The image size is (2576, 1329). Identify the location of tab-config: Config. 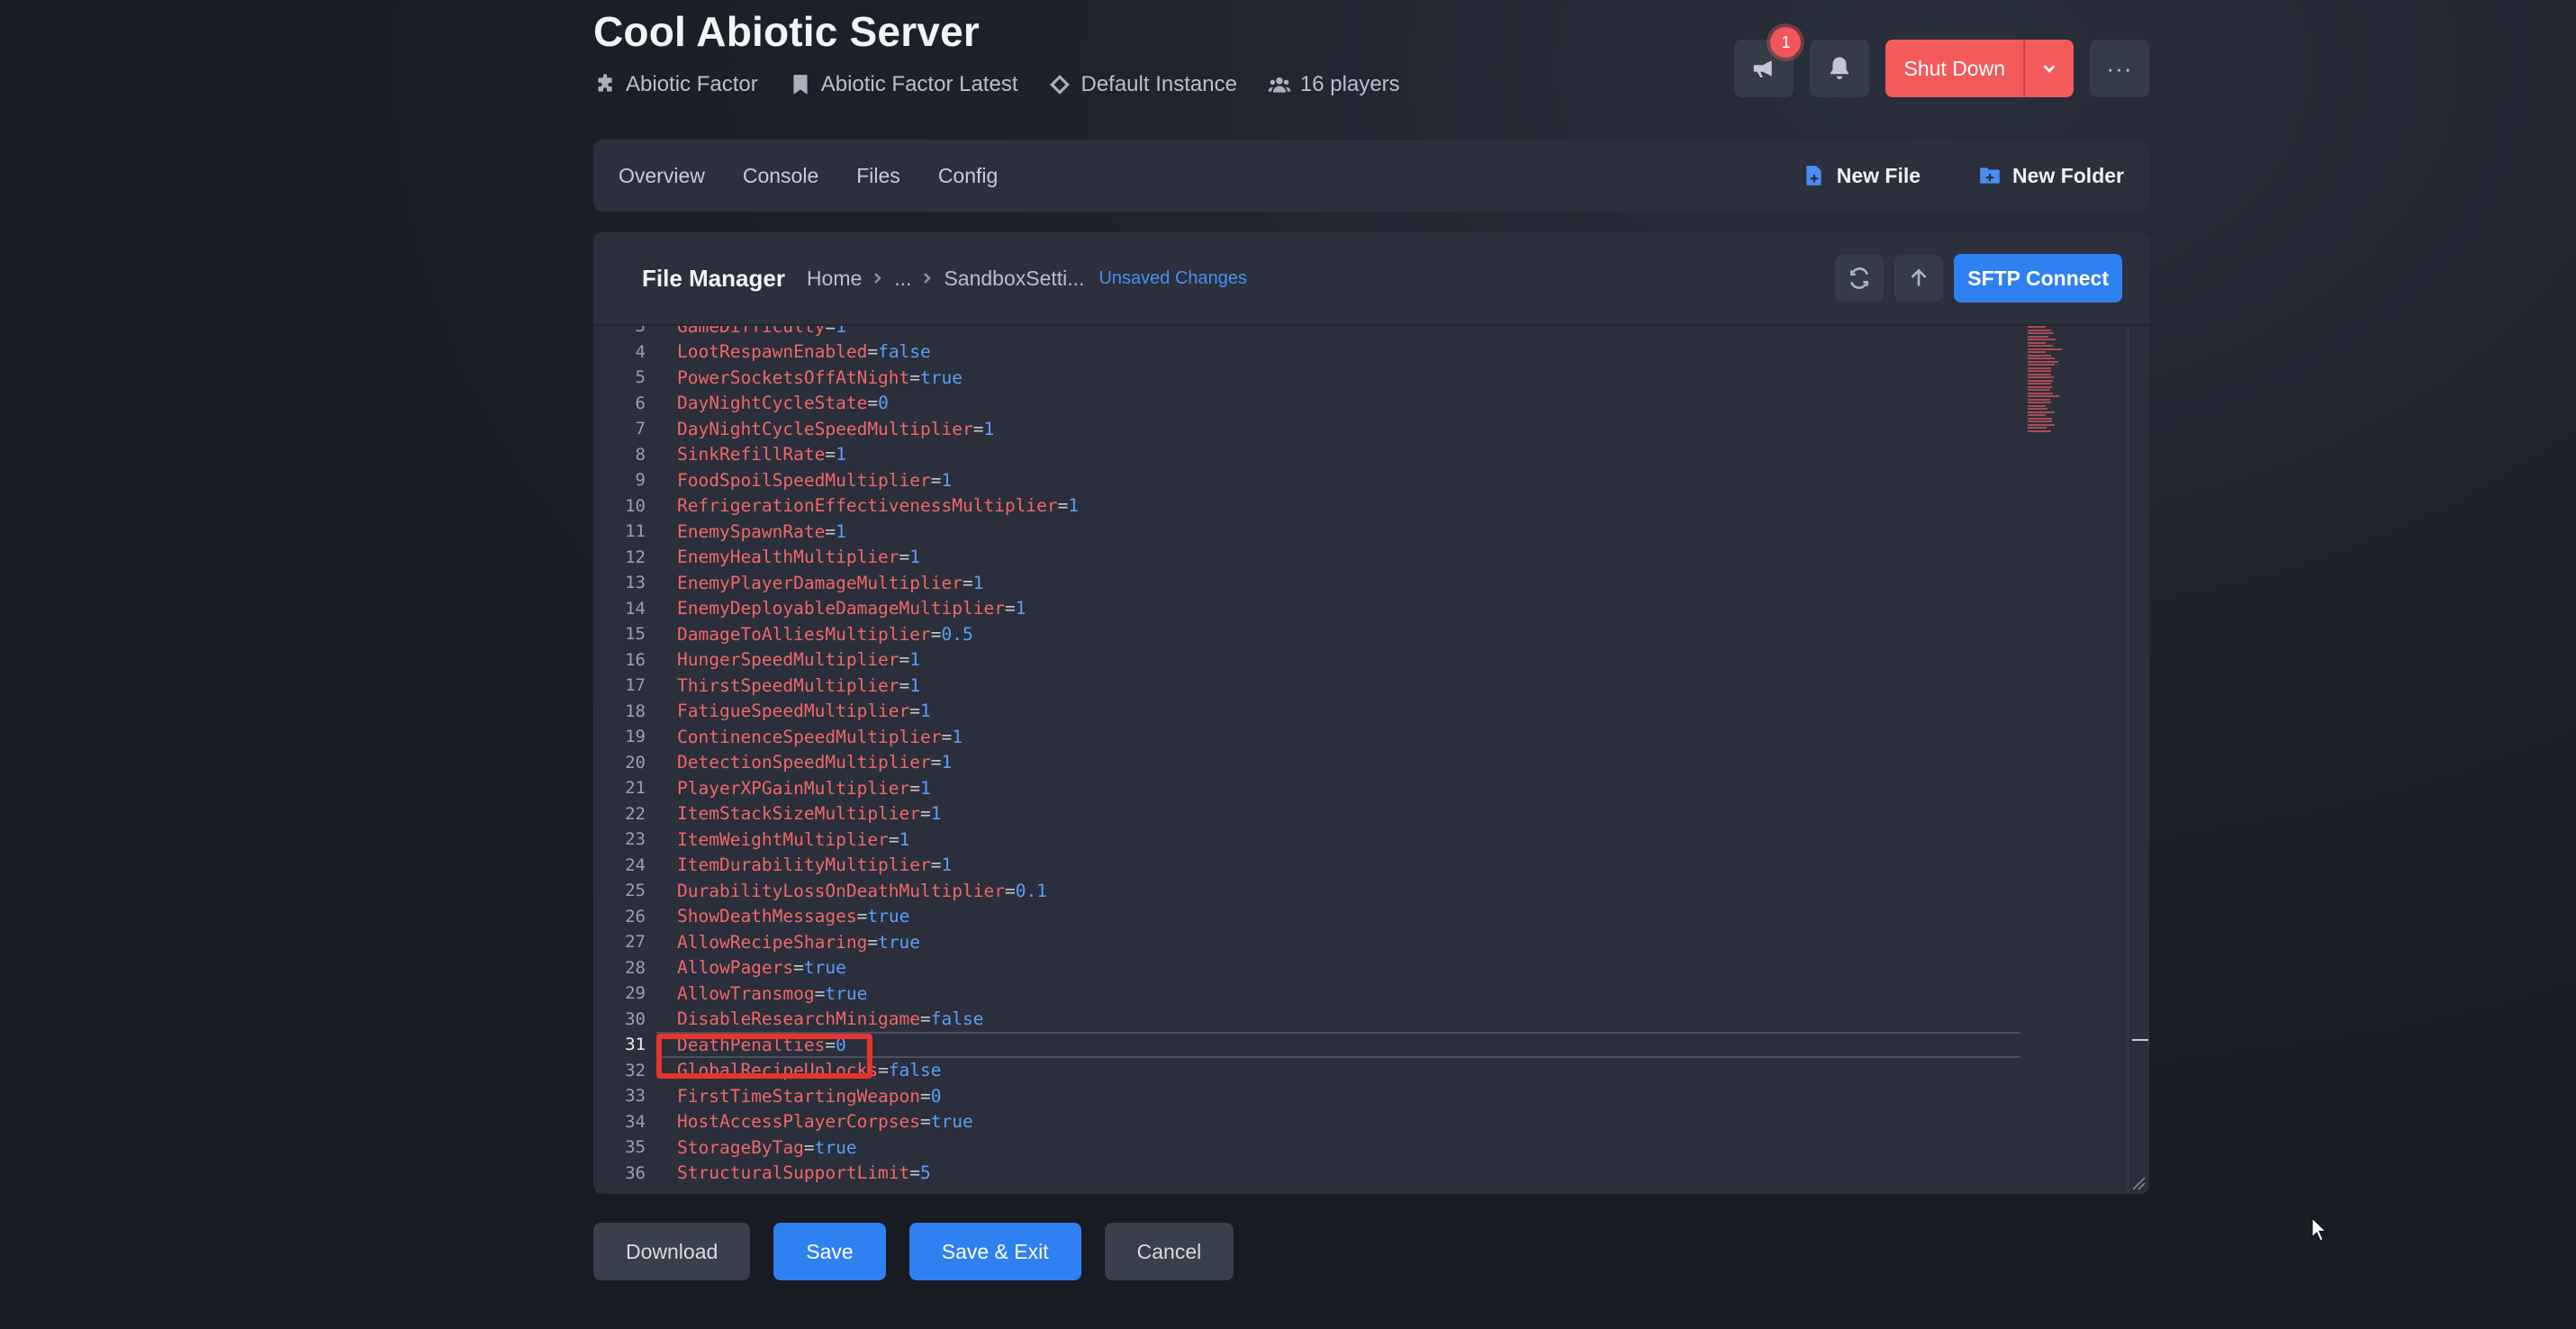
(968, 176).